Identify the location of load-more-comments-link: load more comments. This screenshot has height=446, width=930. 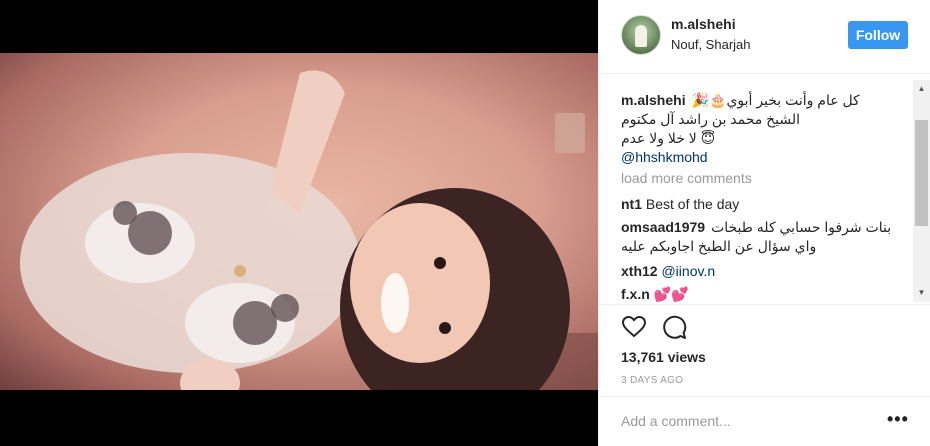
(686, 178).